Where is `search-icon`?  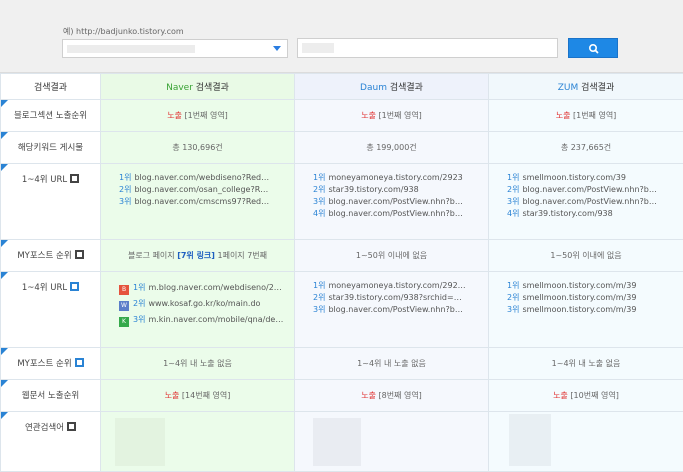 search-icon is located at coordinates (594, 49).